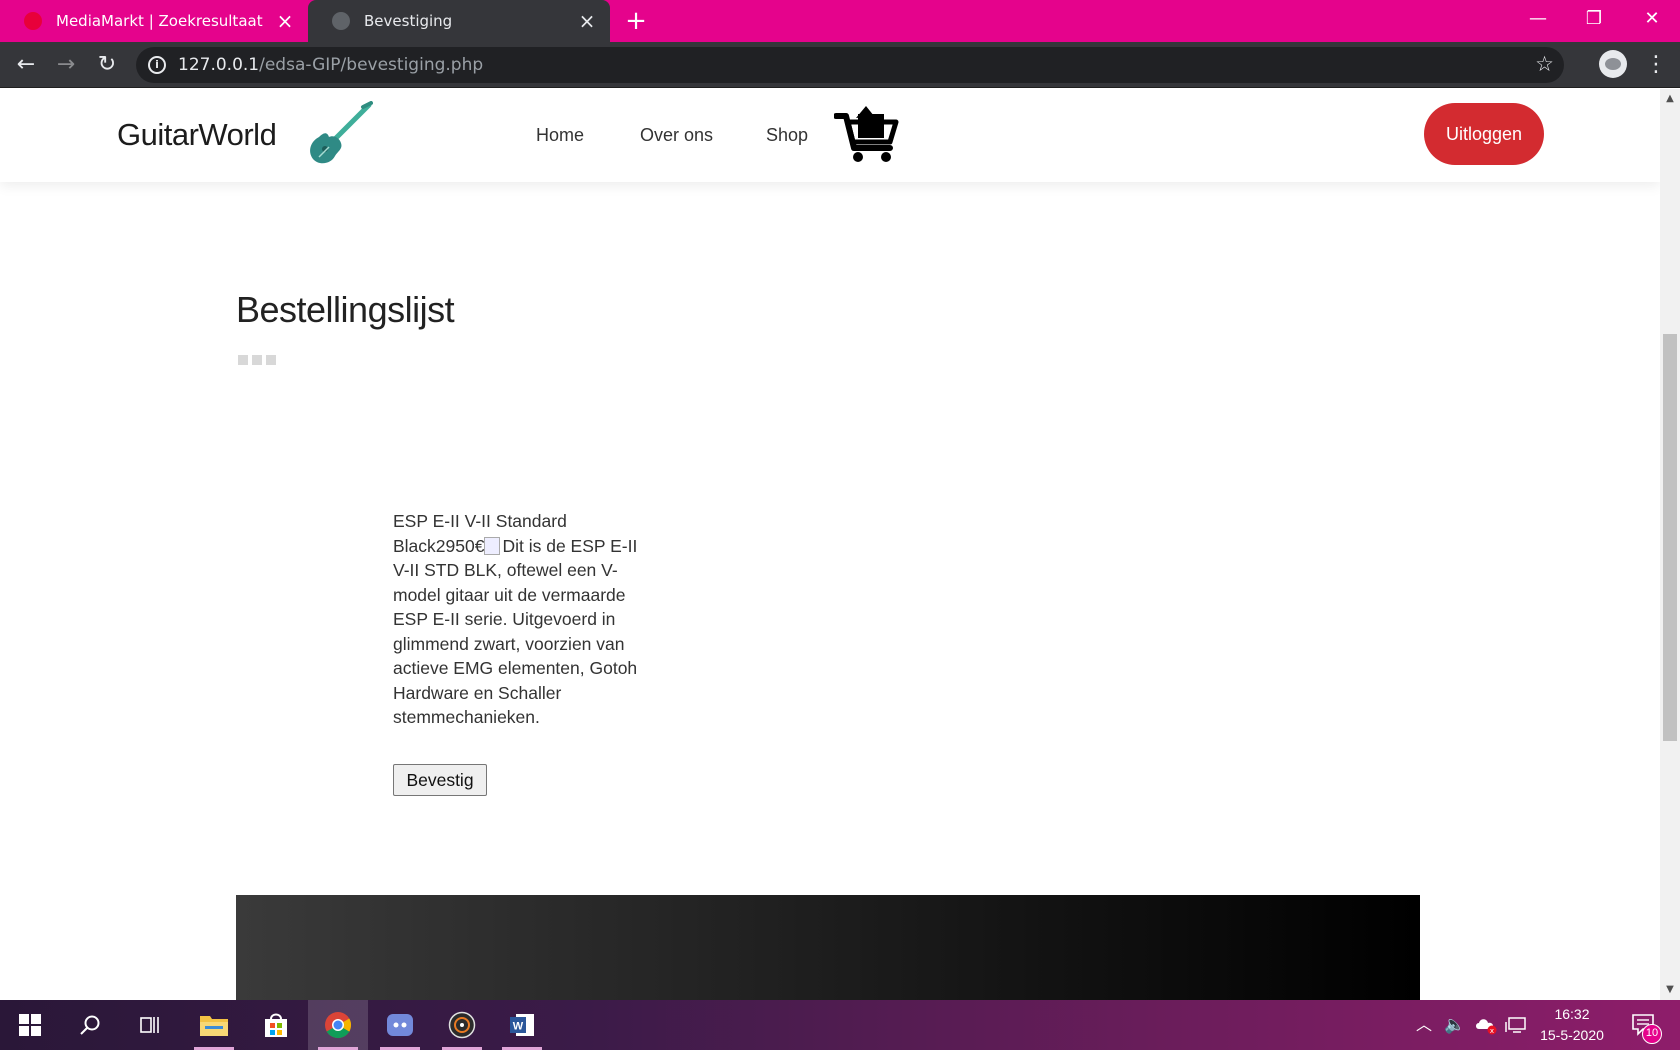 The image size is (1680, 1050). Describe the element at coordinates (1486, 1025) in the screenshot. I see `onedrive-error-icon: x` at that location.